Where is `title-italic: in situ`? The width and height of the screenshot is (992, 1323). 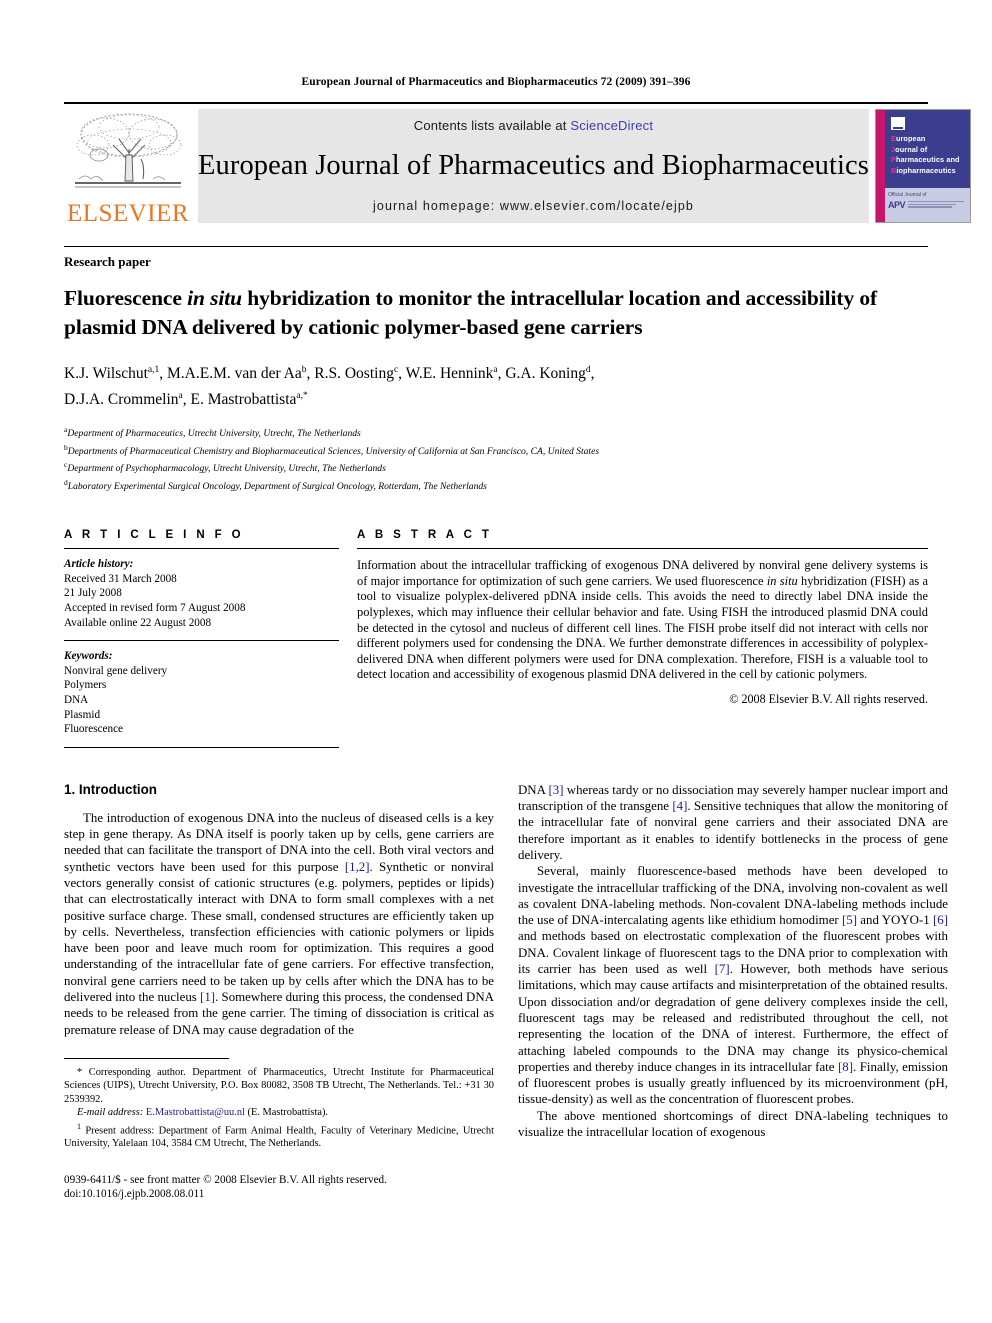
title-italic: in situ is located at coordinates (214, 298).